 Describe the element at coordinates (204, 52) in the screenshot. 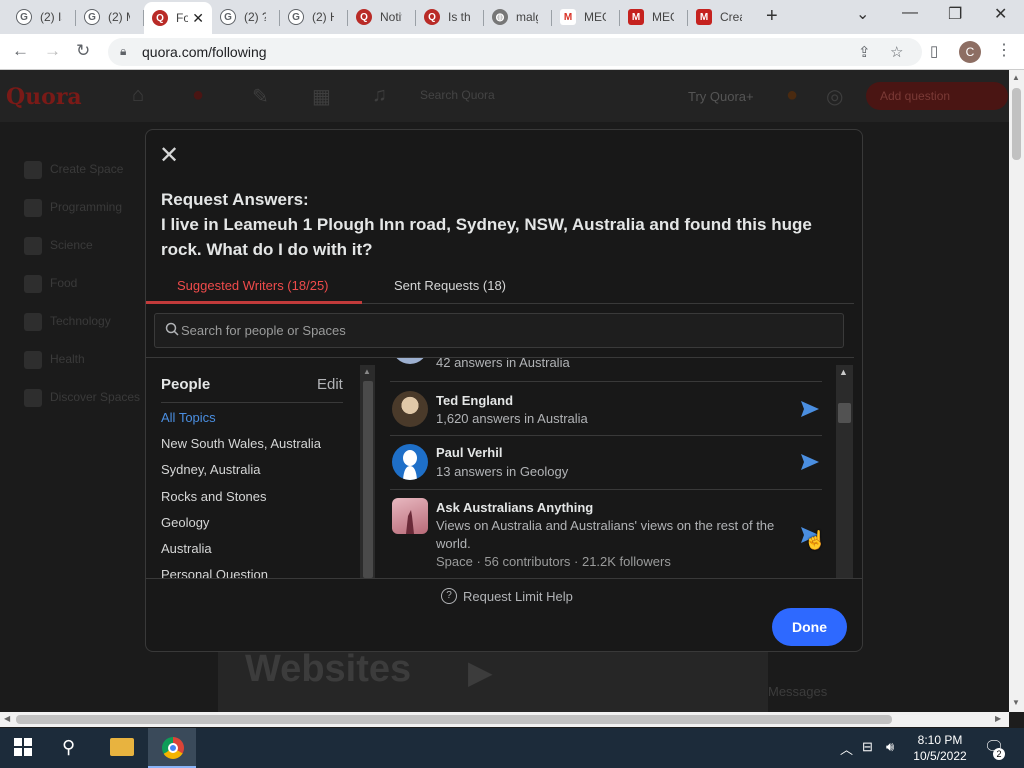

I see `url-text: quora.com/following` at that location.